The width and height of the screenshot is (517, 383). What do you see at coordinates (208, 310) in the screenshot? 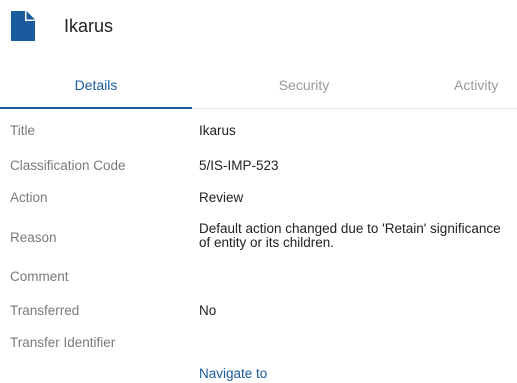
I see `transferred-value: No` at bounding box center [208, 310].